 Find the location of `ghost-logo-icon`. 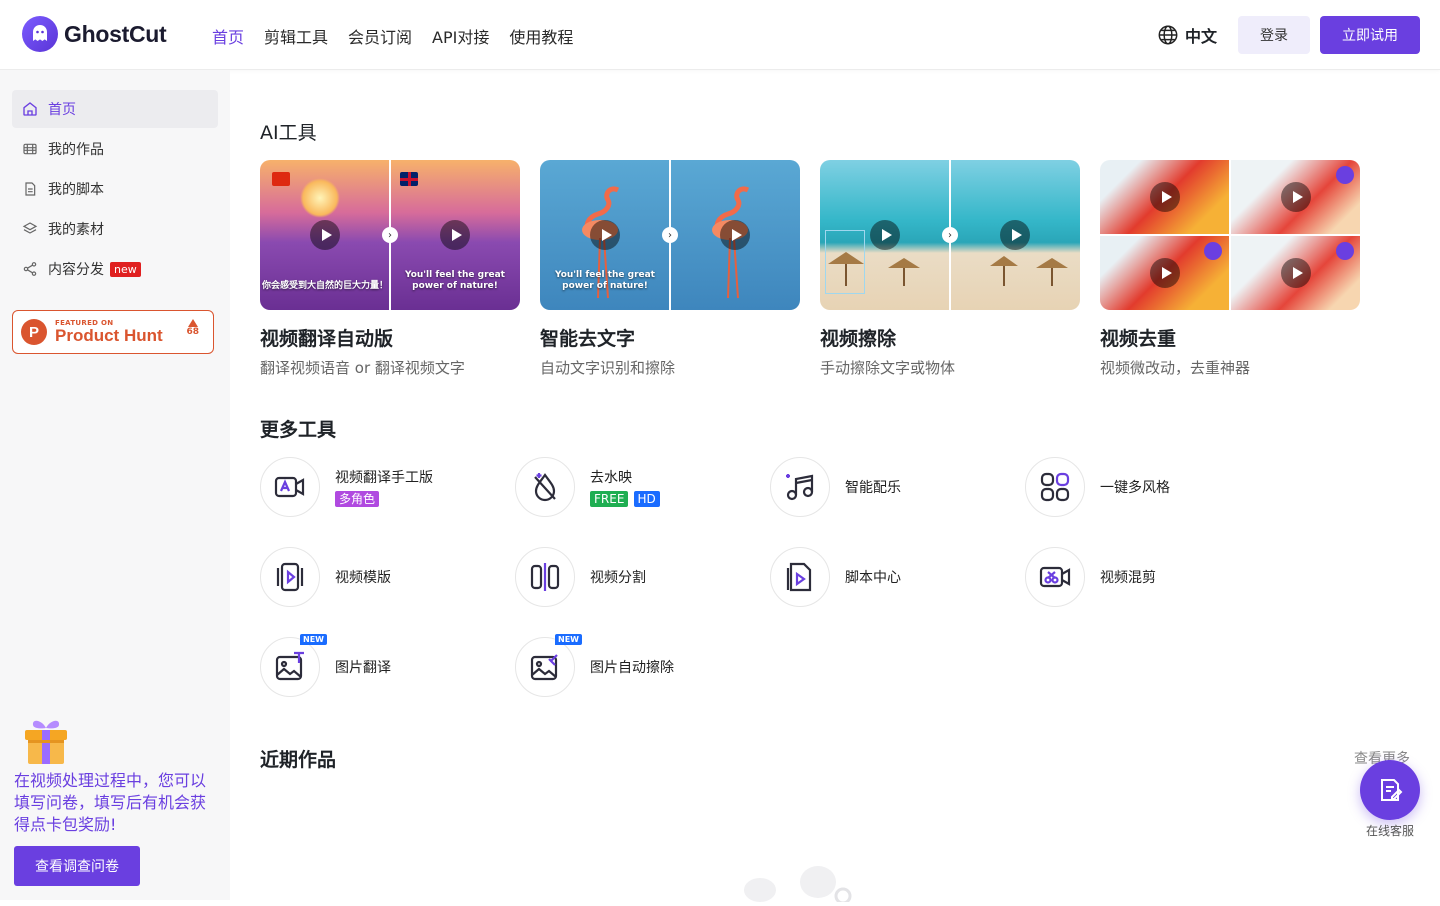

ghost-logo-icon is located at coordinates (40, 34).